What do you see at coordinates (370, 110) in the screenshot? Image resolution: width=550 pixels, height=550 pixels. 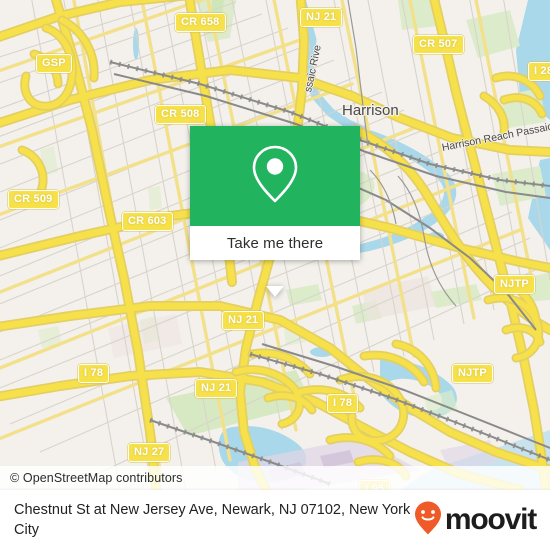 I see `place-label-harrison: Harrison` at bounding box center [370, 110].